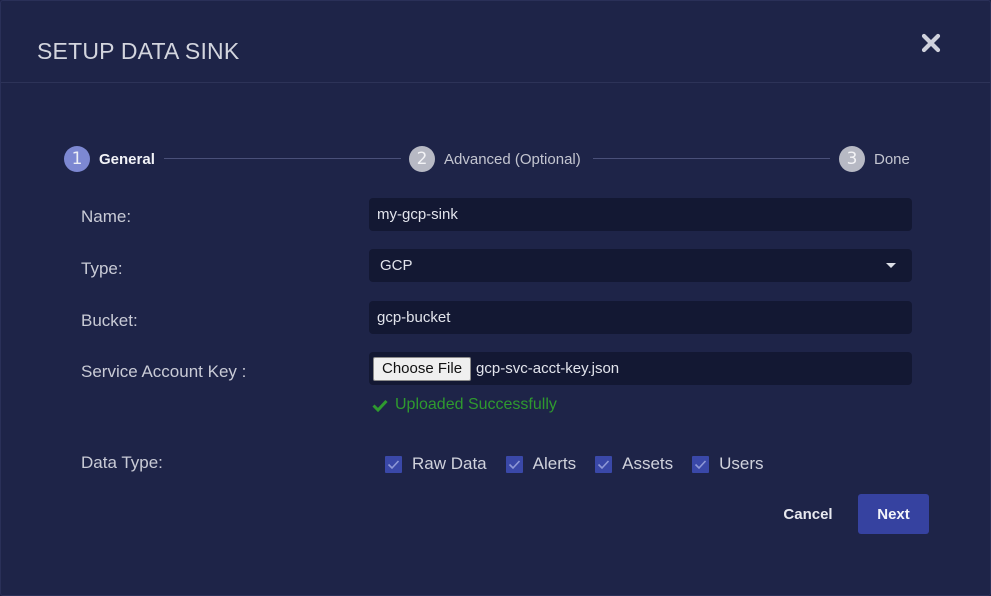 This screenshot has height=596, width=991. Describe the element at coordinates (648, 463) in the screenshot. I see `checkbox-label: Assets` at that location.